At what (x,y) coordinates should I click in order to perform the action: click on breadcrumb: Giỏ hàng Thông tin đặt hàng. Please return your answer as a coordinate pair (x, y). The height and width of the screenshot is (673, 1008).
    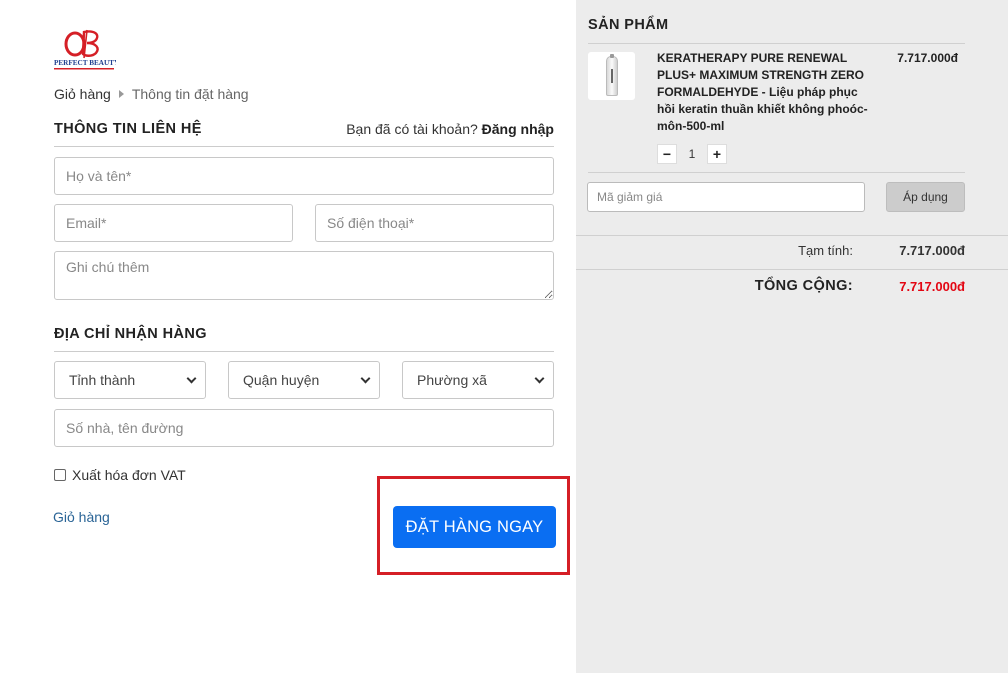
    Looking at the image, I should click on (151, 94).